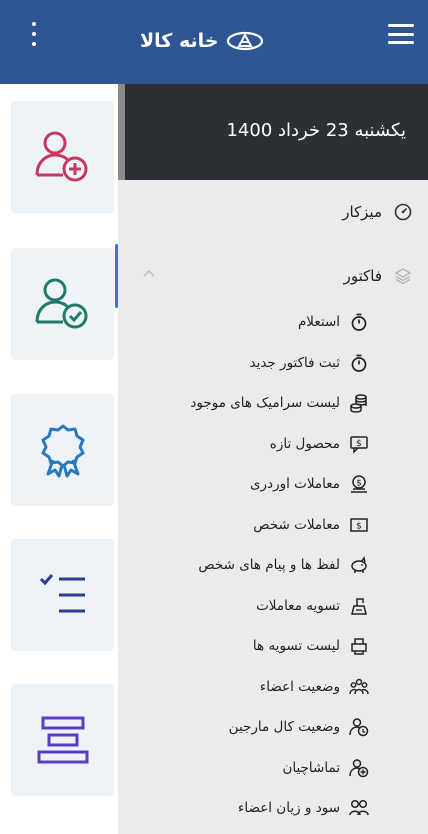 The height and width of the screenshot is (834, 428). I want to click on menu-item-label: ثبت فاکتور جدید, so click(294, 362).